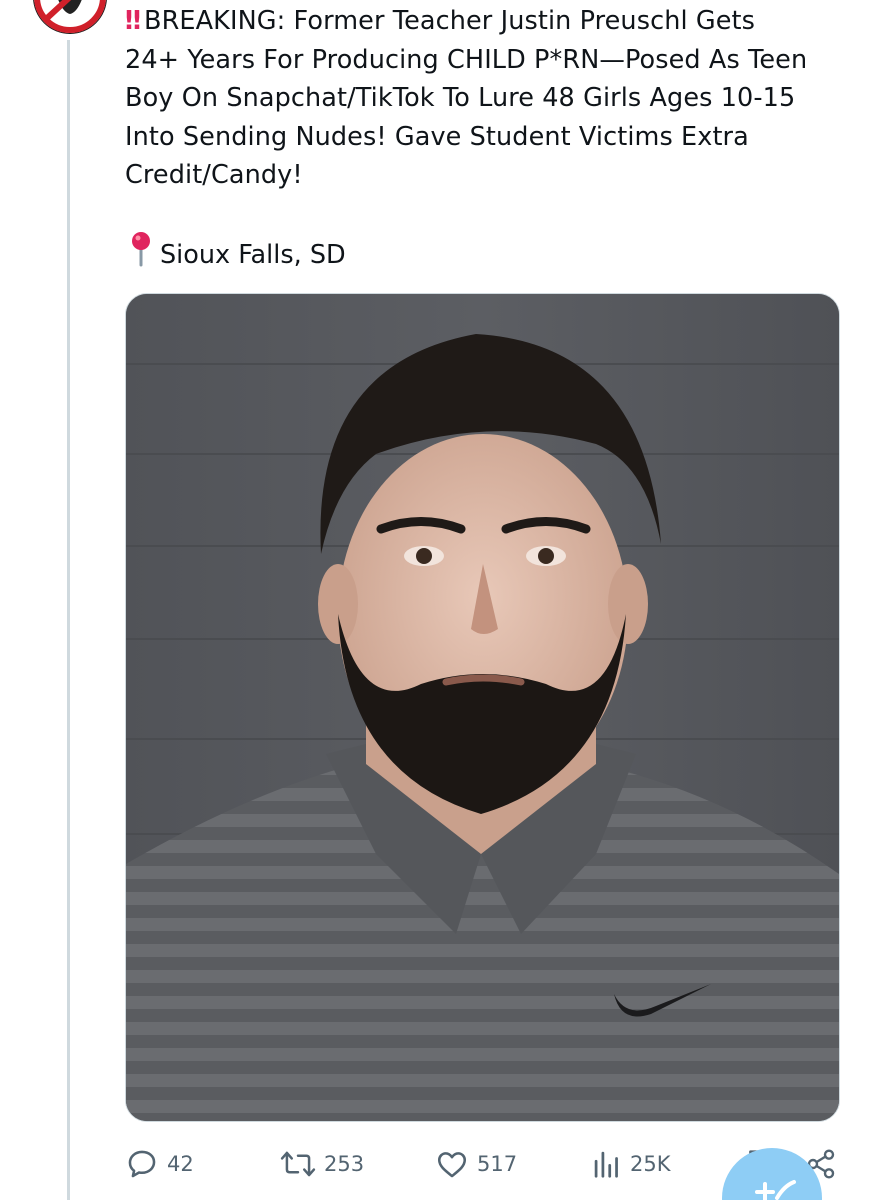  I want to click on reply-count: 42, so click(180, 1164).